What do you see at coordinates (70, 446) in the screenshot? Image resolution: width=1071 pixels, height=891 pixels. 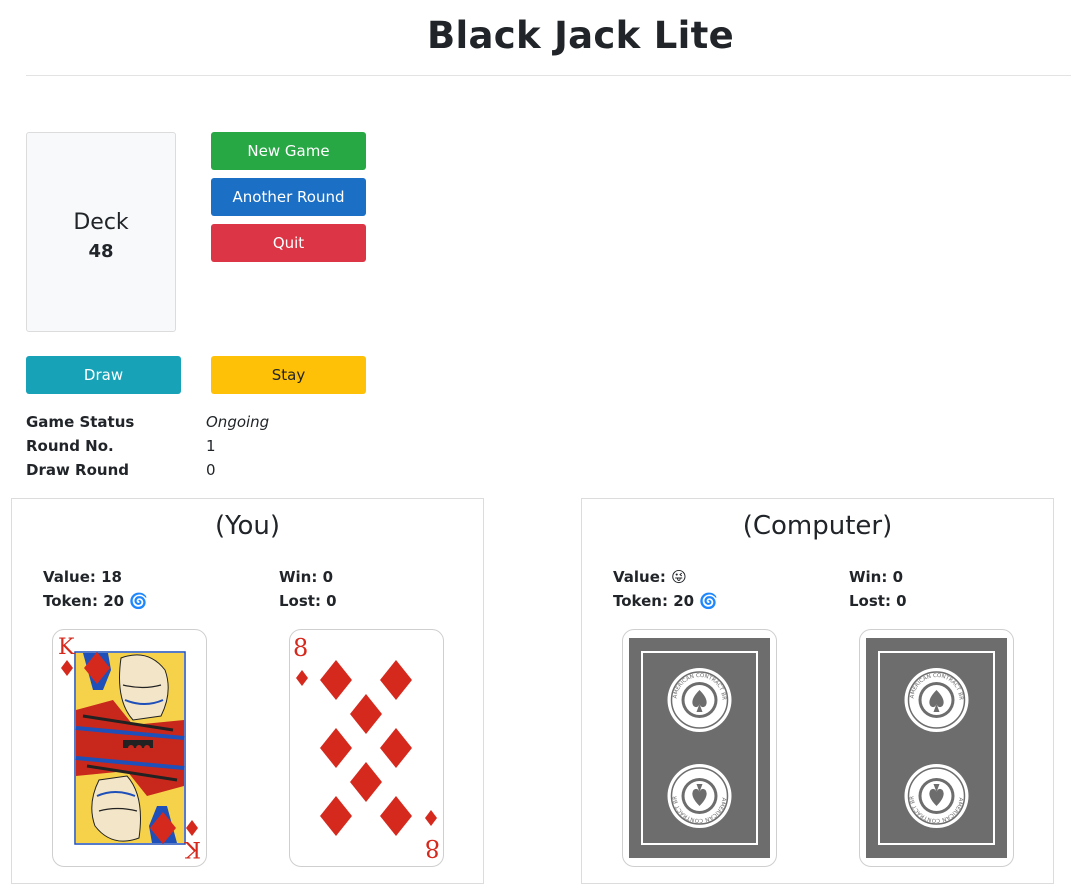 I see `round-no-label: Round No.` at bounding box center [70, 446].